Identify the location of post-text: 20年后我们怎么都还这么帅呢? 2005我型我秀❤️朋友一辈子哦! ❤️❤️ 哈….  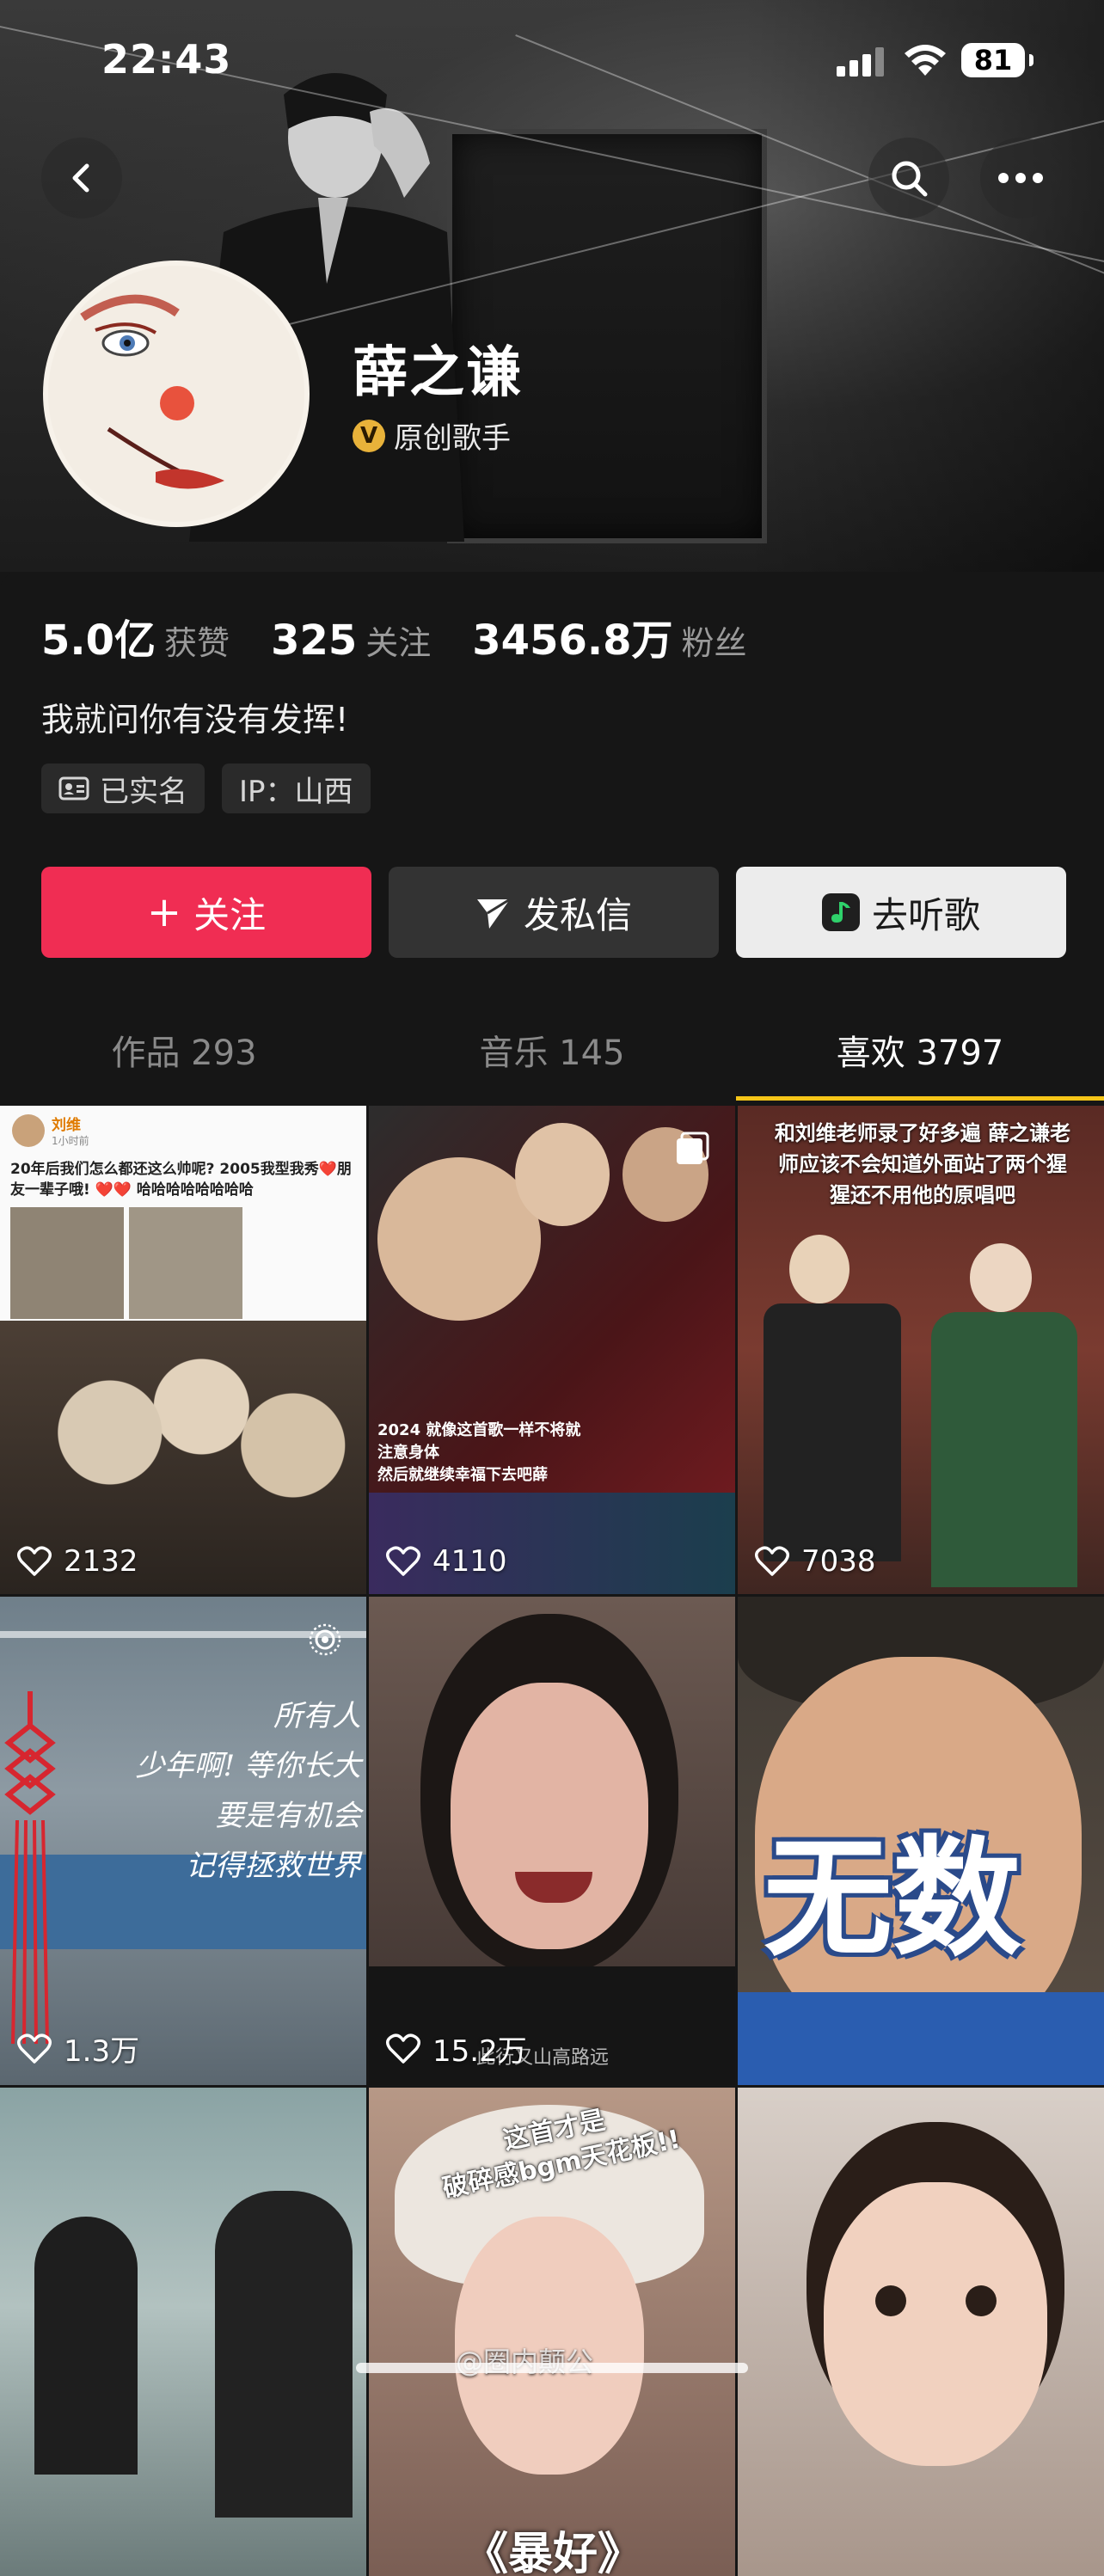
(181, 1180).